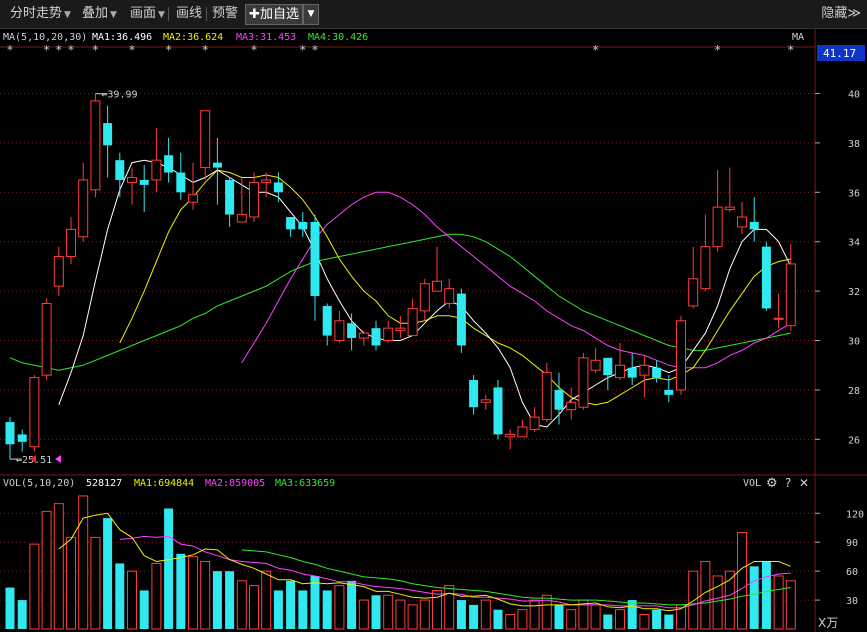 The image size is (867, 632). I want to click on alert-button: 预警, so click(225, 14).